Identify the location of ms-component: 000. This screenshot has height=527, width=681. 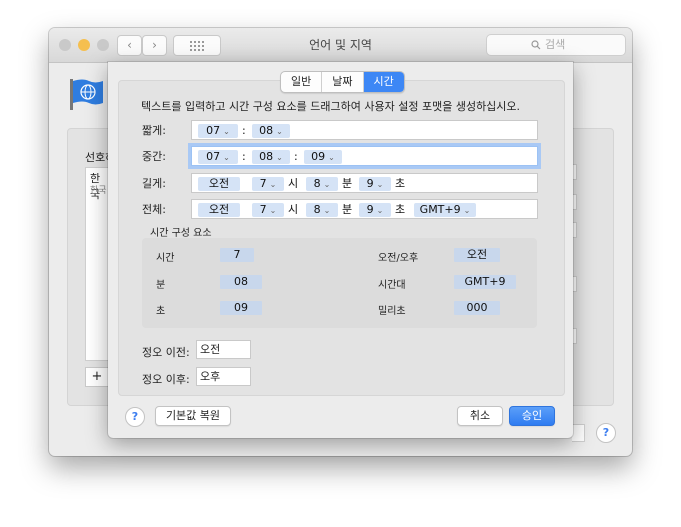
(477, 308).